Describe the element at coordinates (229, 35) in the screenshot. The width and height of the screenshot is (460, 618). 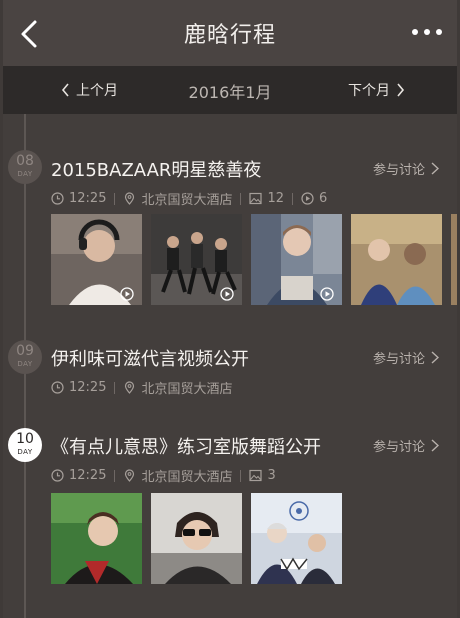
I see `page-title: 鹿晗行程` at that location.